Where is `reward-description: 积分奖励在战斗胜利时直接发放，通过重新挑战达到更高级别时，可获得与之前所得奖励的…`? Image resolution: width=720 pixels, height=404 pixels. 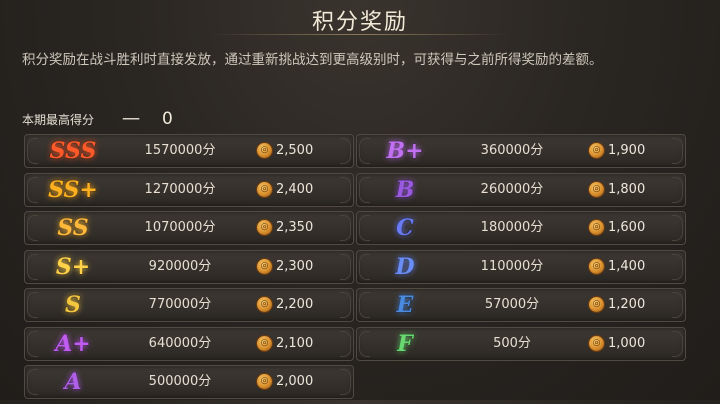
reward-description: 积分奖励在战斗胜利时直接发放，通过重新挑战达到更高级别时，可获得与之前所得奖励的… is located at coordinates (312, 60).